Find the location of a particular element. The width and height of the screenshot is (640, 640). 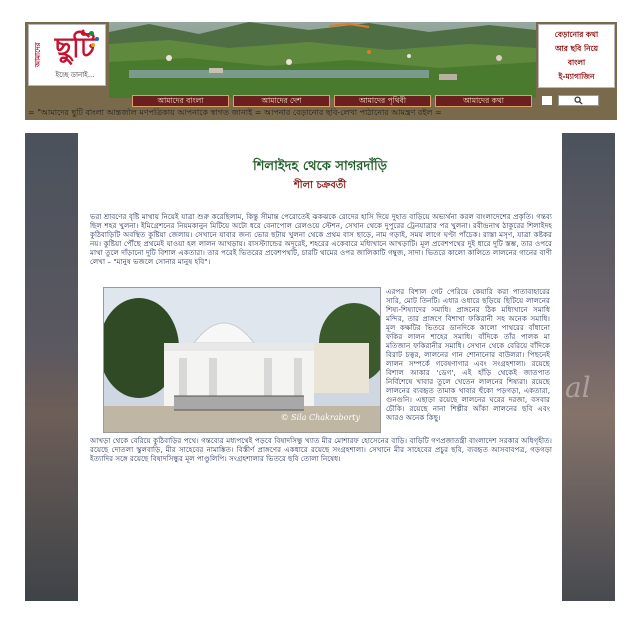

nav-item-amader-bangla: আমাদের বাংলা is located at coordinates (180, 101).